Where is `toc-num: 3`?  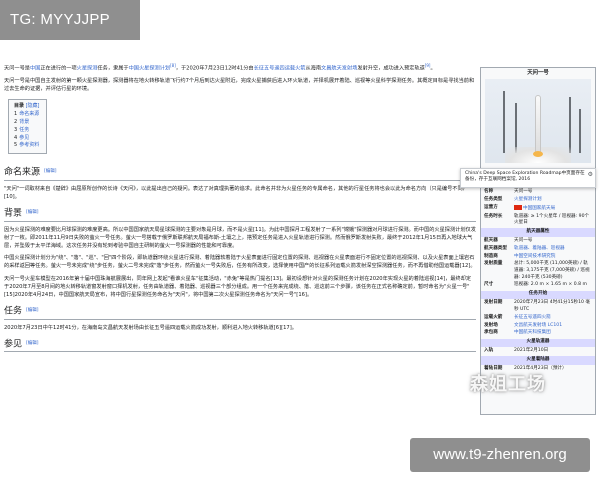 toc-num: 3 is located at coordinates (16, 129).